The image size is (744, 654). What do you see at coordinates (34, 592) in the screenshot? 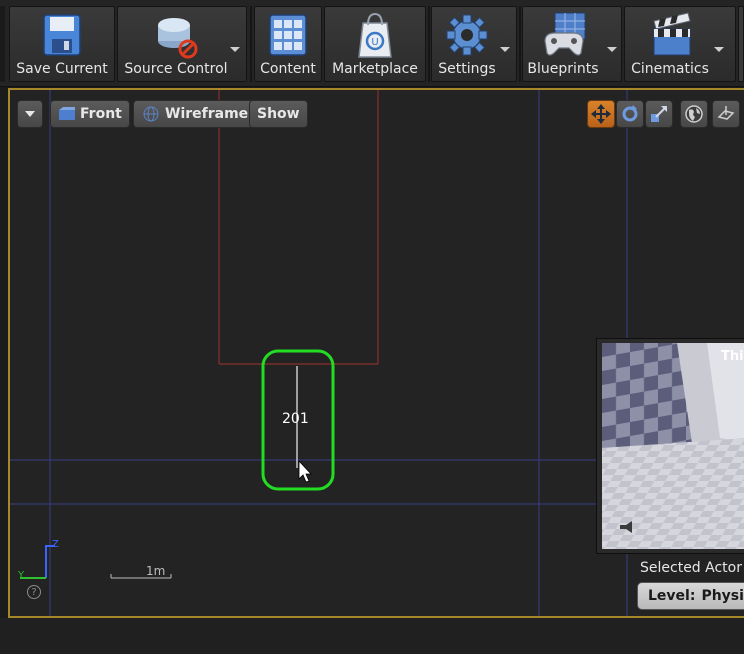
I see `help-icon: ?` at bounding box center [34, 592].